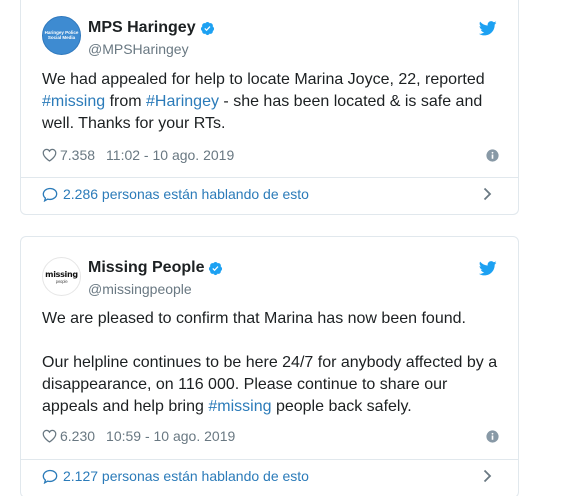 The width and height of the screenshot is (562, 496). I want to click on handle: @missingpeople, so click(140, 289).